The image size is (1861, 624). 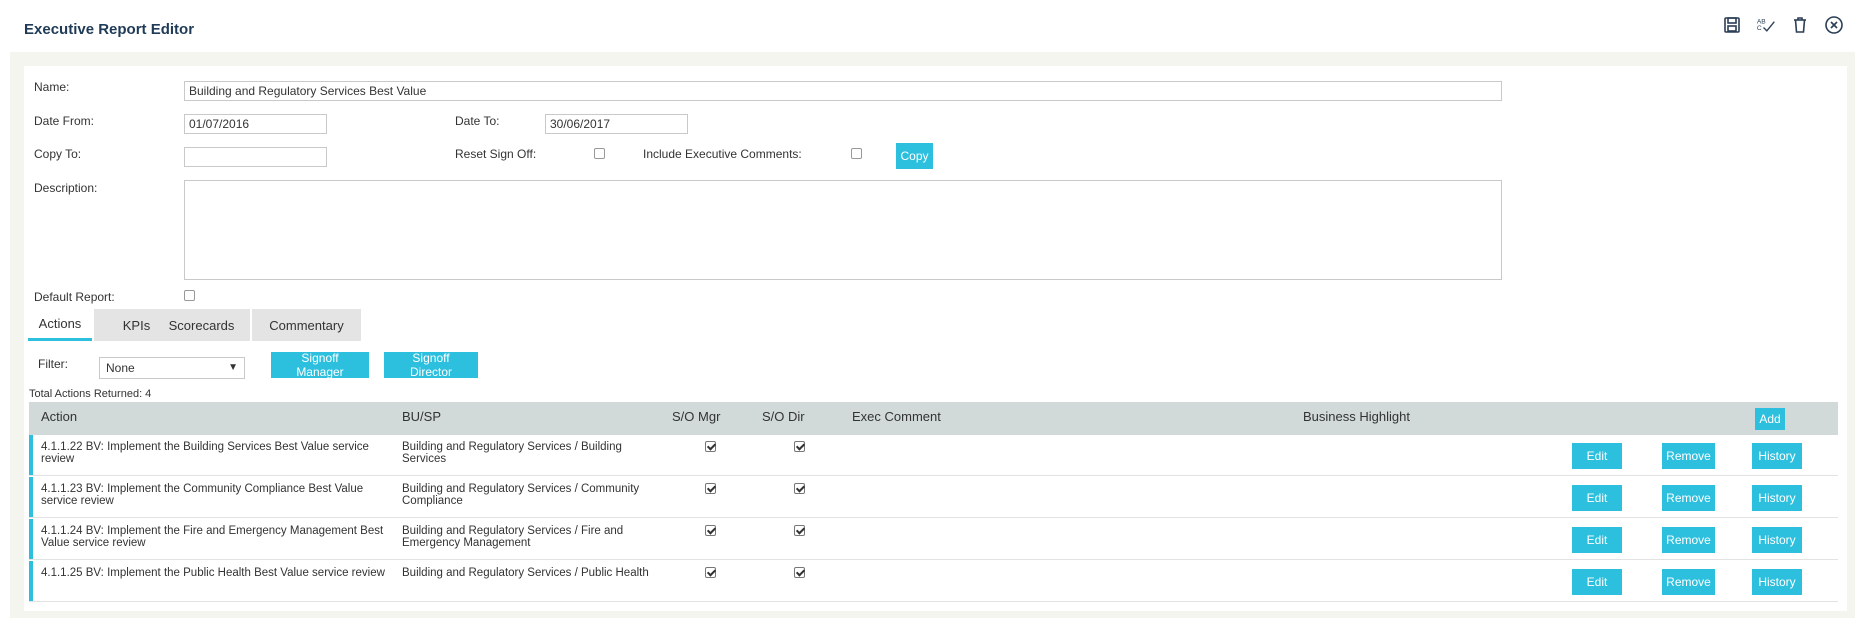 What do you see at coordinates (189, 295) in the screenshot?
I see `default-report-checkbox` at bounding box center [189, 295].